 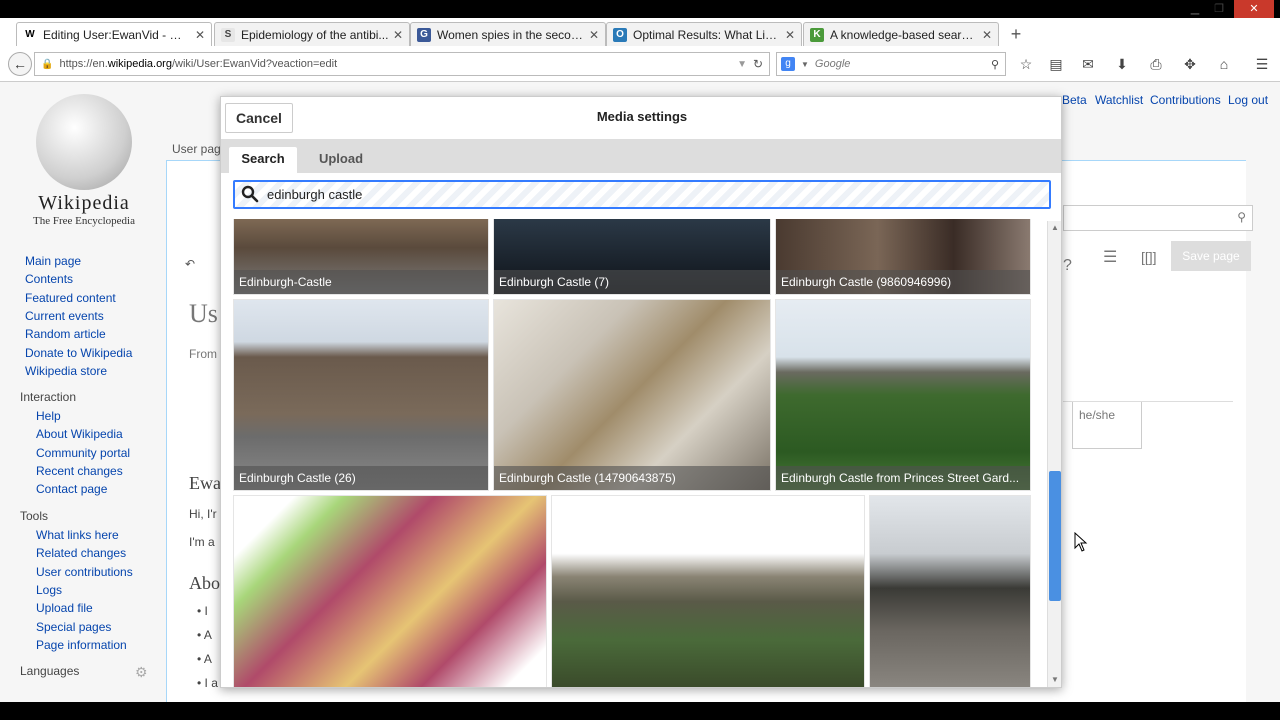 What do you see at coordinates (361, 478) in the screenshot?
I see `media-caption: Edinburgh Castle (26)` at bounding box center [361, 478].